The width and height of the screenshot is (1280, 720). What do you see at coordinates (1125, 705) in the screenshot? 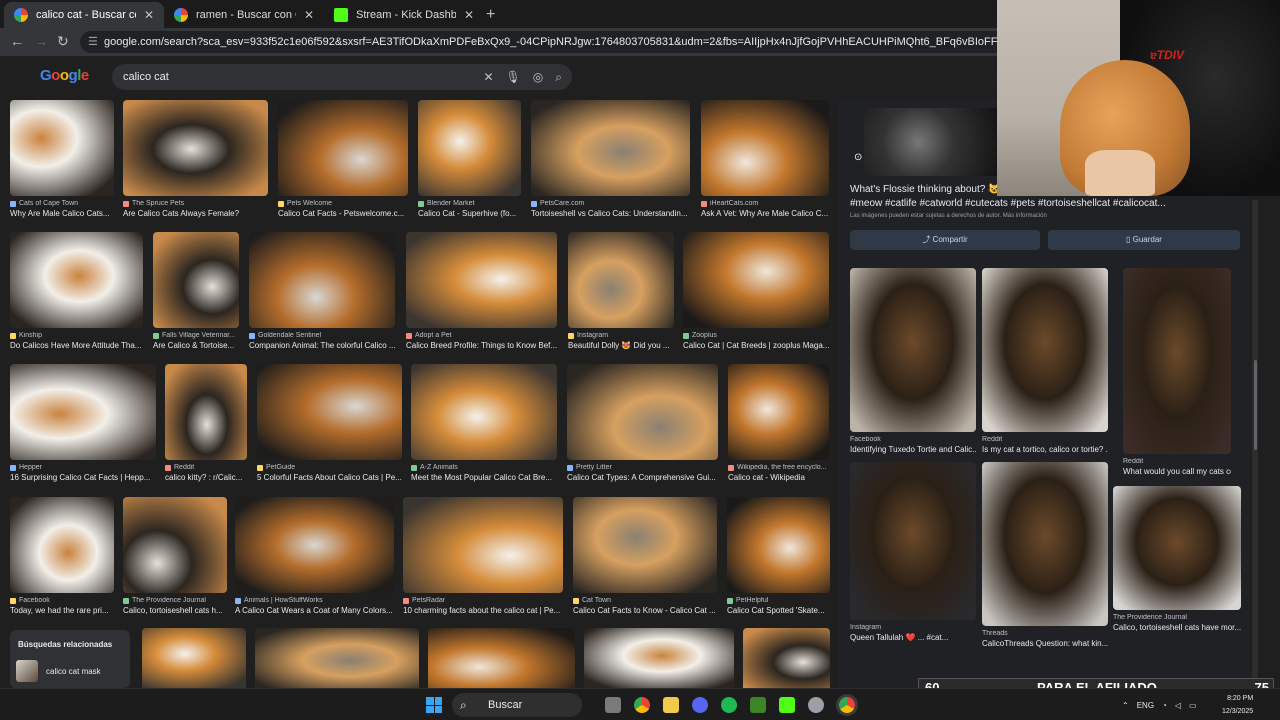
I see `chevron-up-icon: ⌃` at bounding box center [1125, 705].